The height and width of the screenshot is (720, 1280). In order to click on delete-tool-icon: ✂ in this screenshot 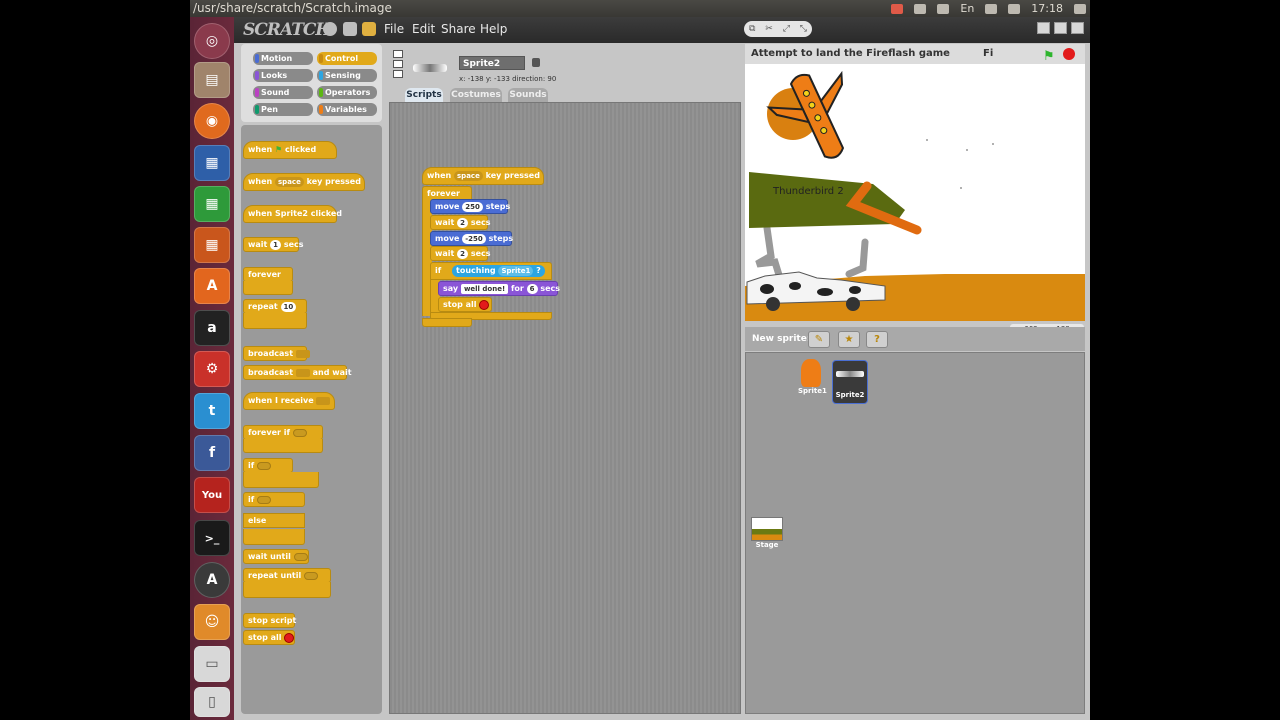, I will do `click(769, 29)`.